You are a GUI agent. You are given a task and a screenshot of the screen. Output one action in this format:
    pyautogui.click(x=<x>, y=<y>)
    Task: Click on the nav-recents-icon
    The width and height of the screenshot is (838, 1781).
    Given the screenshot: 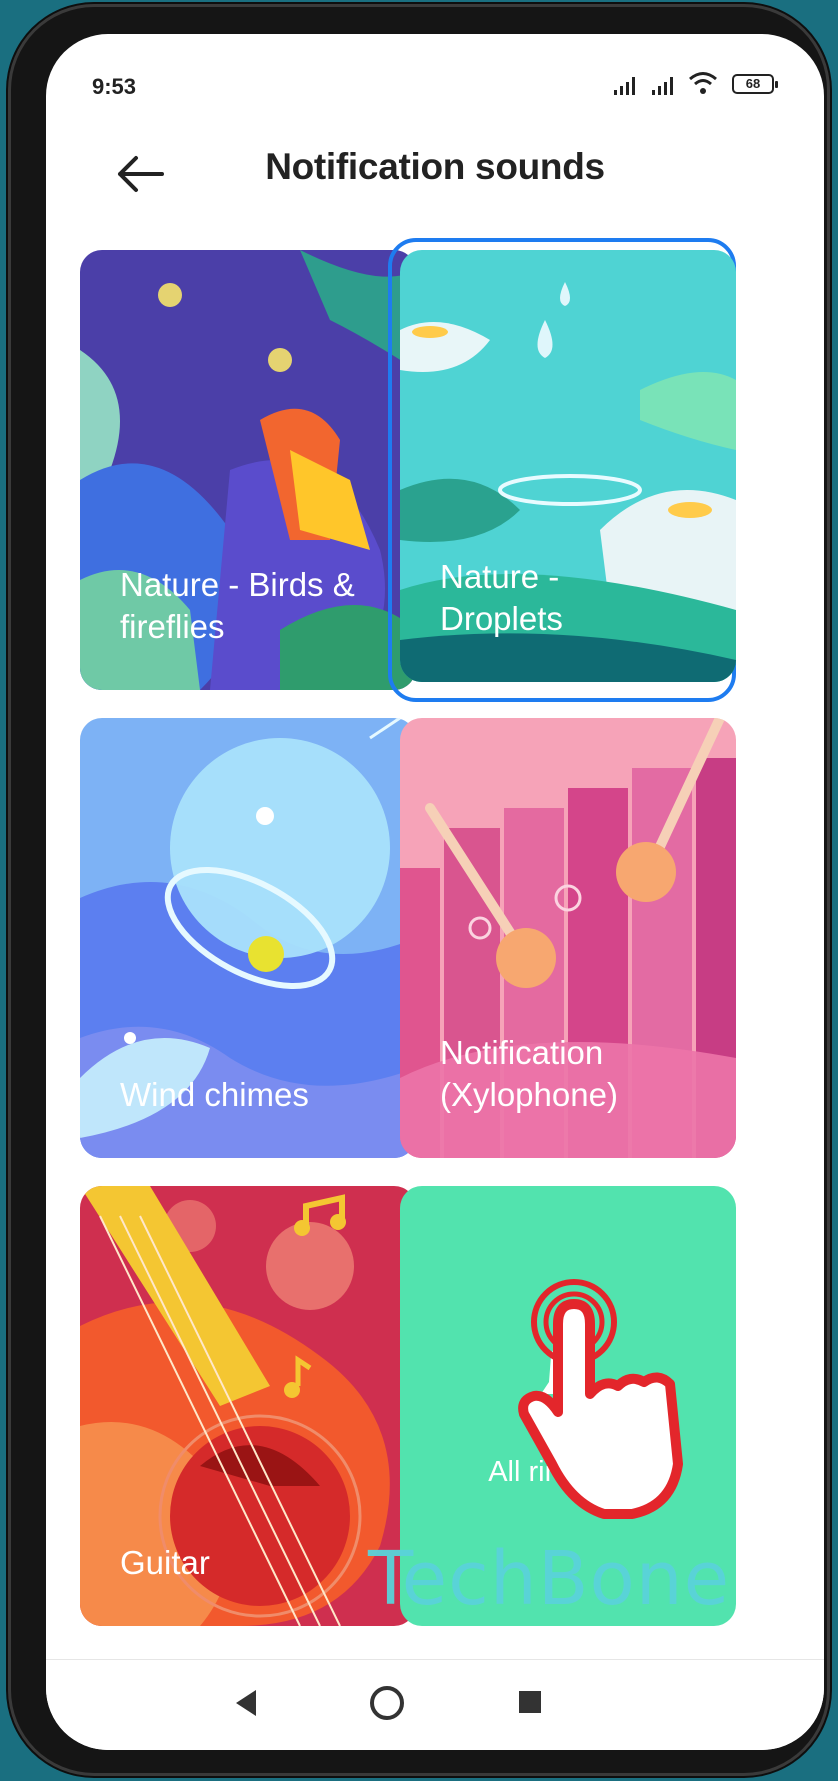 What is the action you would take?
    pyautogui.click(x=530, y=1702)
    